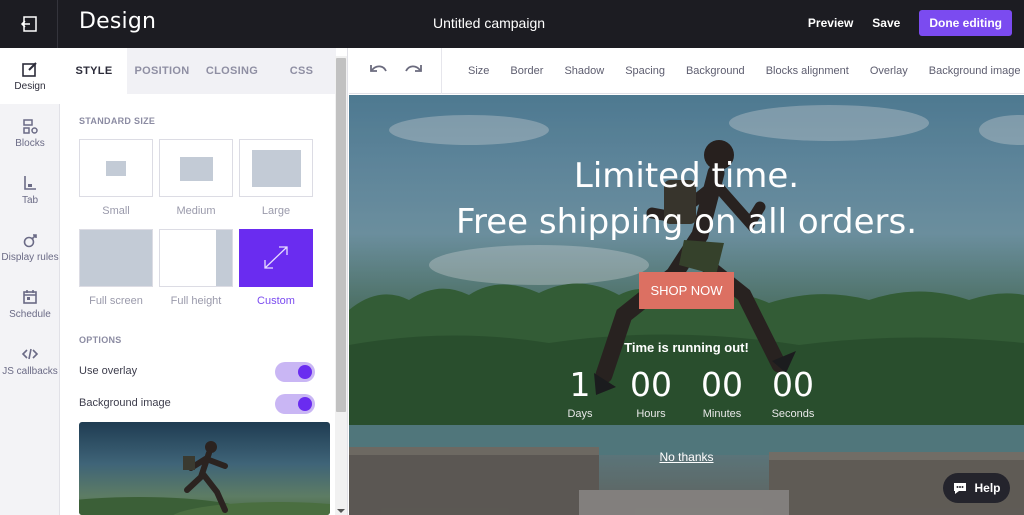  I want to click on size-full-height-option, so click(196, 258).